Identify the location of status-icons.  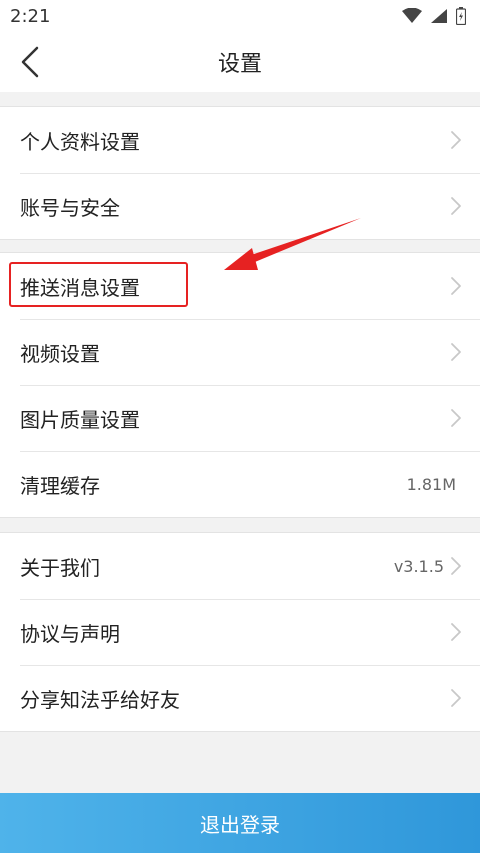
(434, 16).